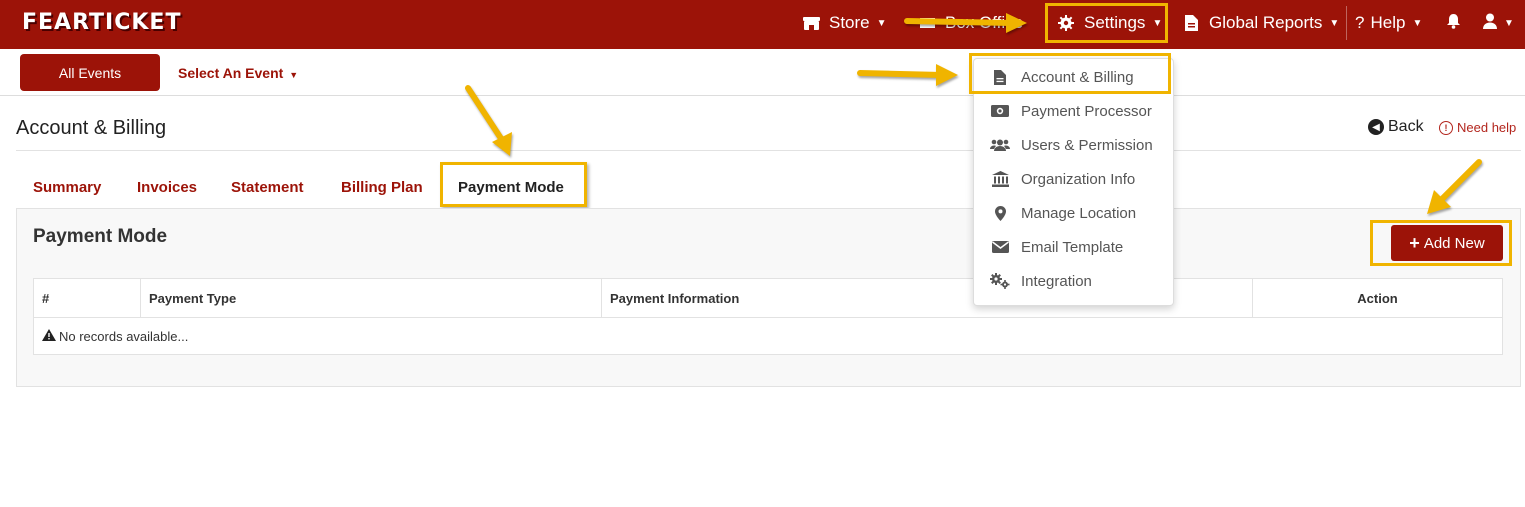 The width and height of the screenshot is (1525, 507). Describe the element at coordinates (267, 187) in the screenshot. I see `tab-statement: Statement` at that location.